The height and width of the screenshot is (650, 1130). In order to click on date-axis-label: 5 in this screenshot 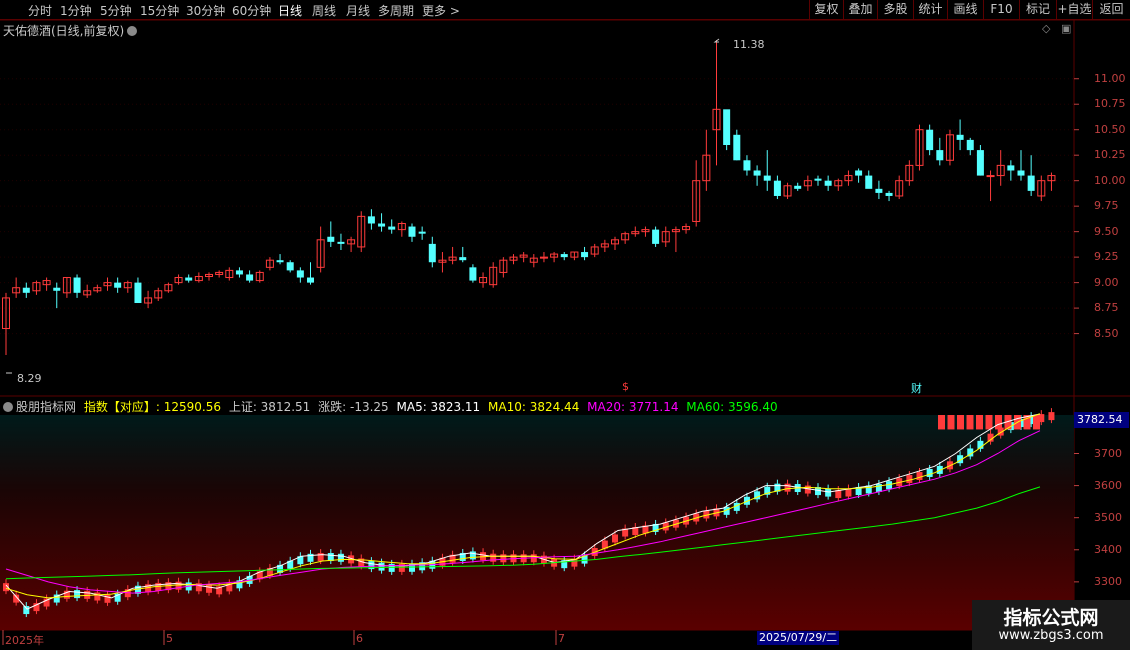, I will do `click(169, 638)`.